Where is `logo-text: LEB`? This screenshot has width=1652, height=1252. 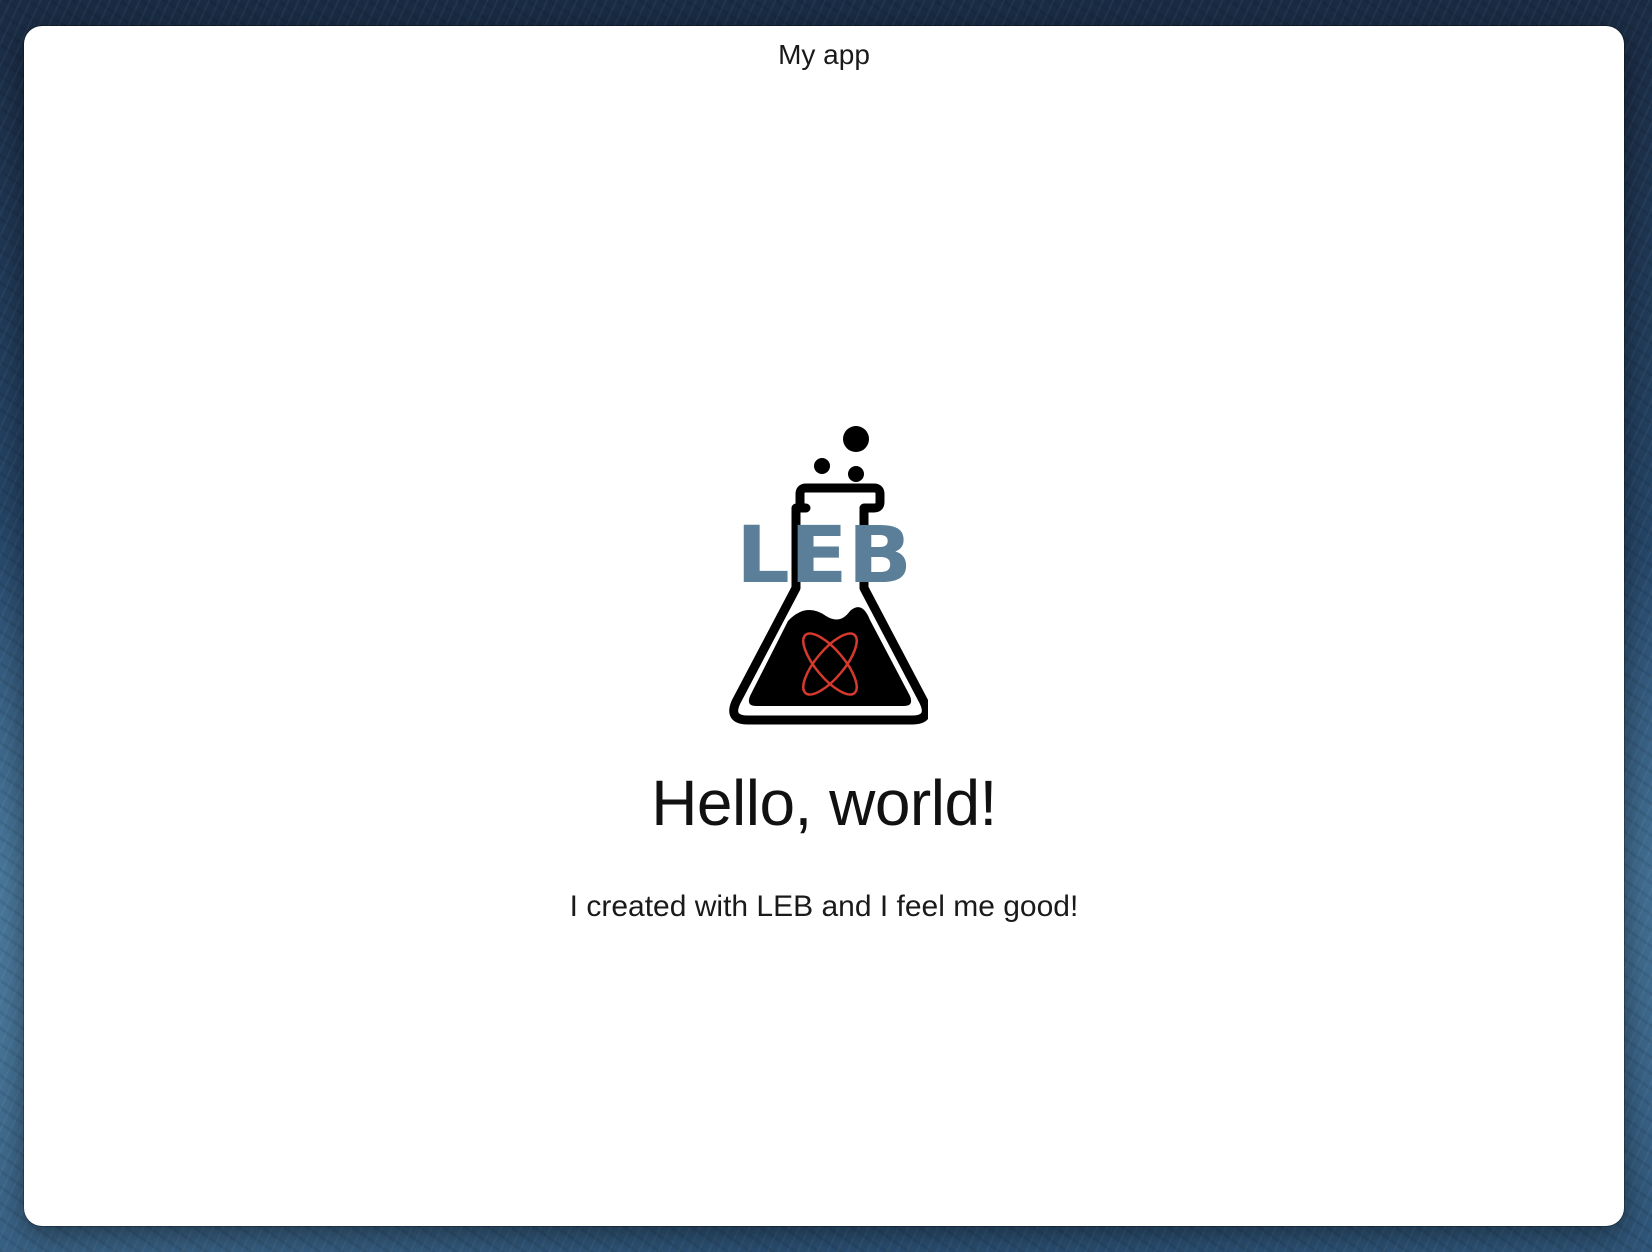
logo-text: LEB is located at coordinates (824, 556).